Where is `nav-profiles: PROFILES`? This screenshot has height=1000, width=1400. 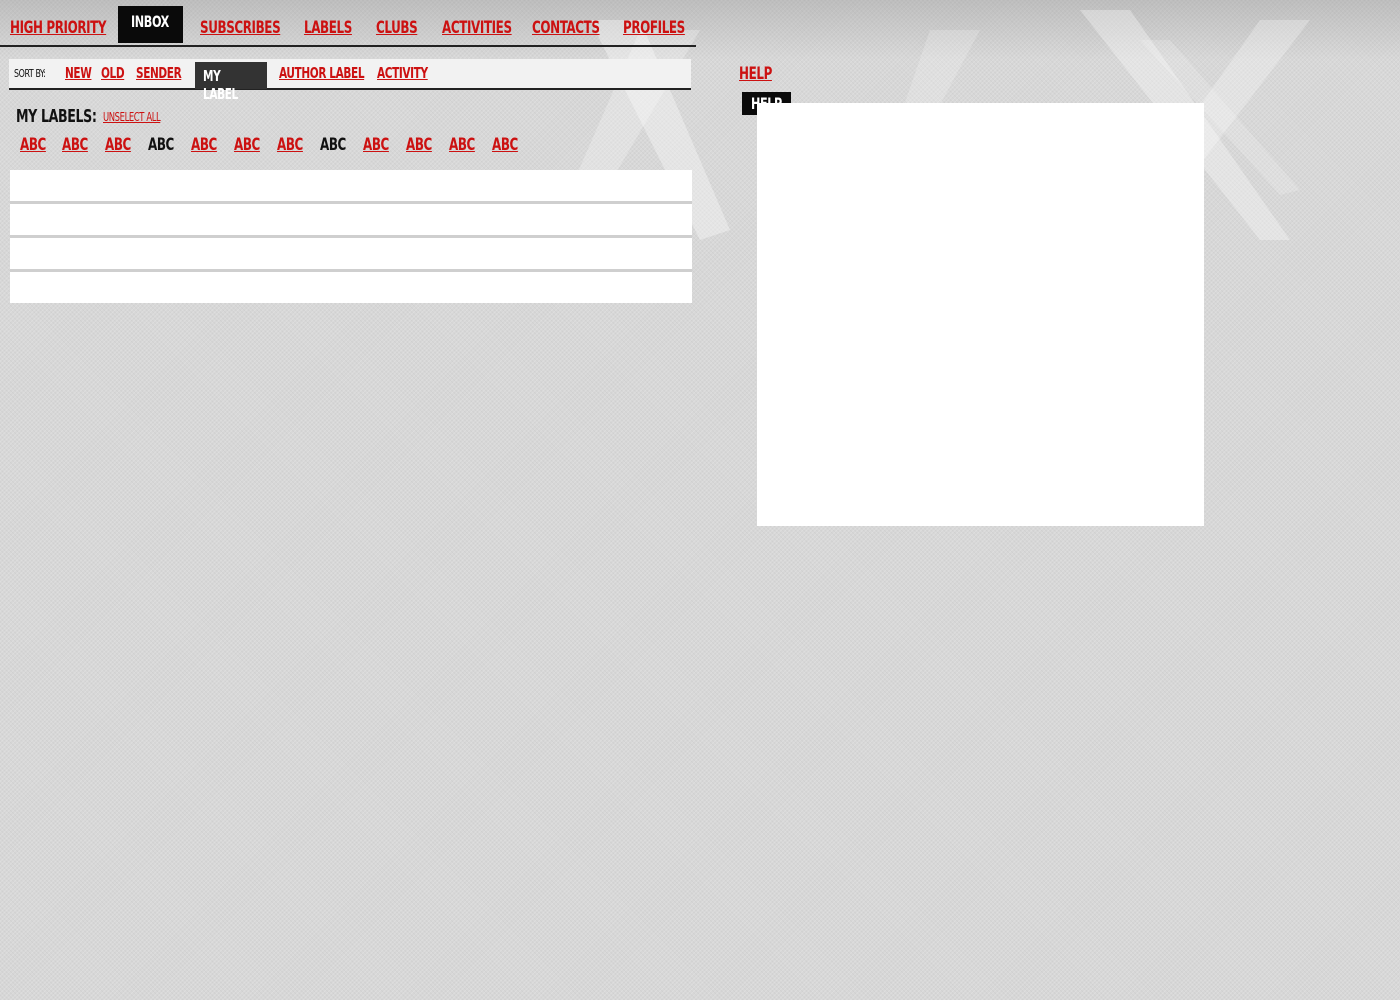
nav-profiles: PROFILES is located at coordinates (654, 28).